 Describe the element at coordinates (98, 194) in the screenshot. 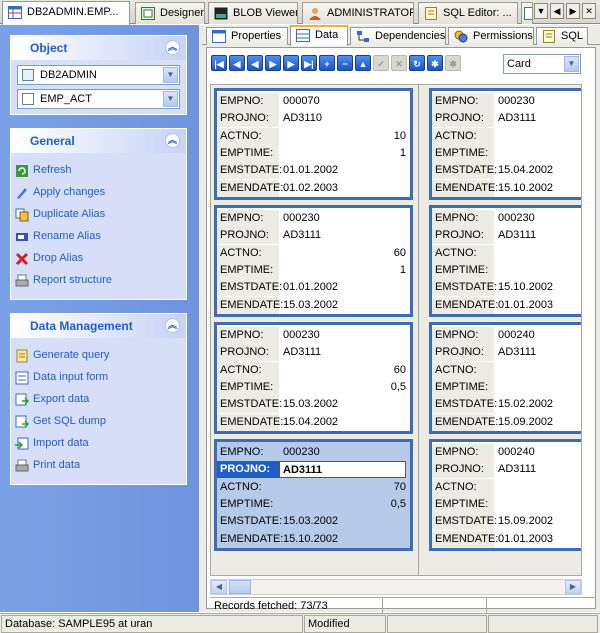

I see `apply-changes-link: Apply changes` at that location.